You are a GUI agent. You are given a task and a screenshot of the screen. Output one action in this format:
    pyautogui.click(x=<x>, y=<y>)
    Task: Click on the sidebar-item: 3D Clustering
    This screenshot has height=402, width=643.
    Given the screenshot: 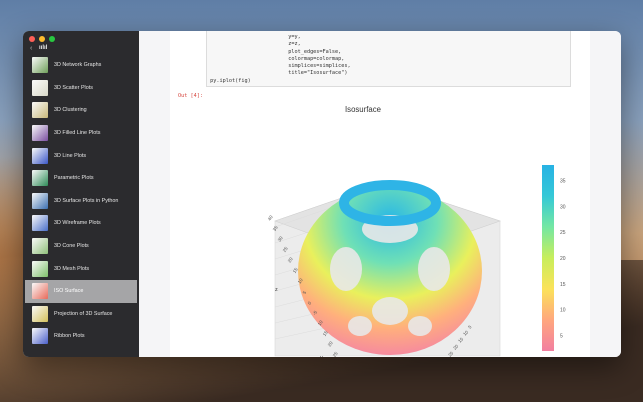 What is the action you would take?
    pyautogui.click(x=81, y=110)
    